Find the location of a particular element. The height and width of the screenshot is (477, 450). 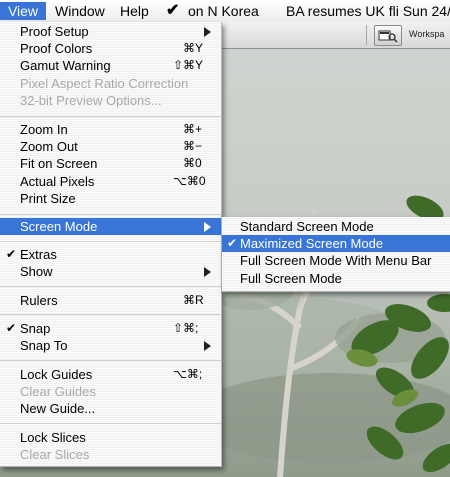

menu-item-label: Screen Mode is located at coordinates (59, 226).